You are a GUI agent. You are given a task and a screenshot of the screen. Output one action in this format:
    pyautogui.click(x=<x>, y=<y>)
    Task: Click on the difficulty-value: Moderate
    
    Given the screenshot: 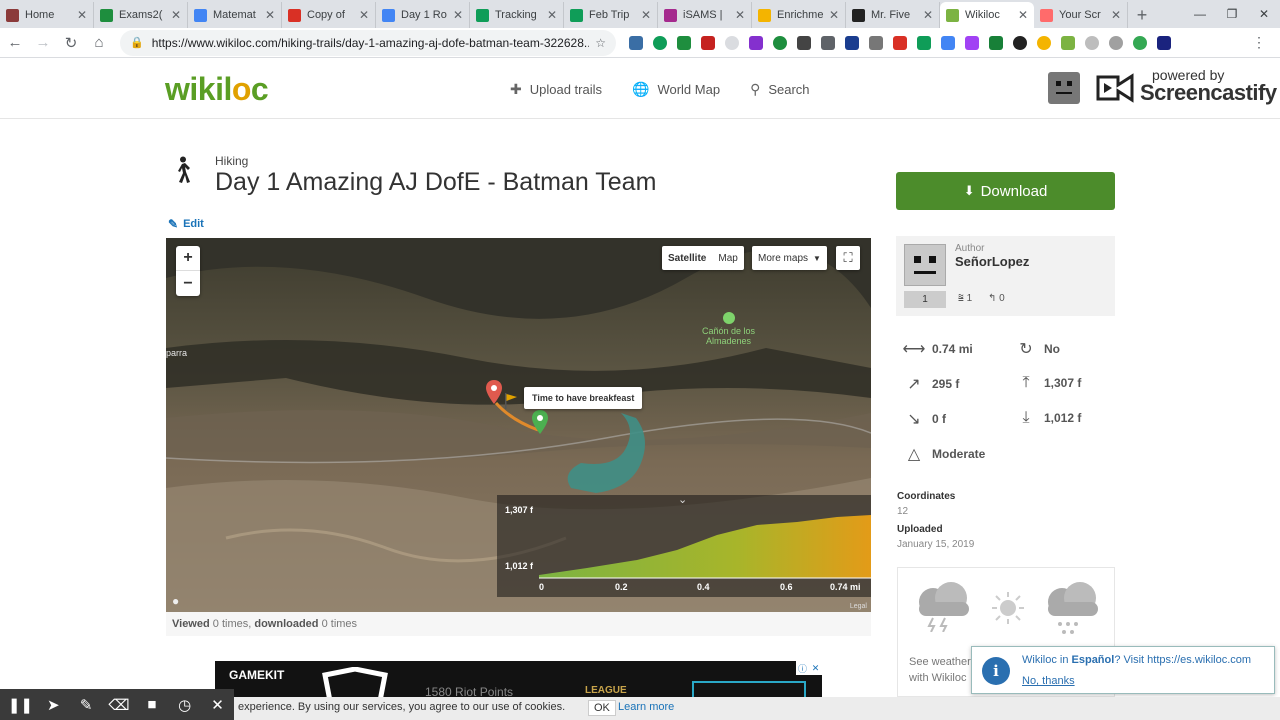 What is the action you would take?
    pyautogui.click(x=959, y=454)
    